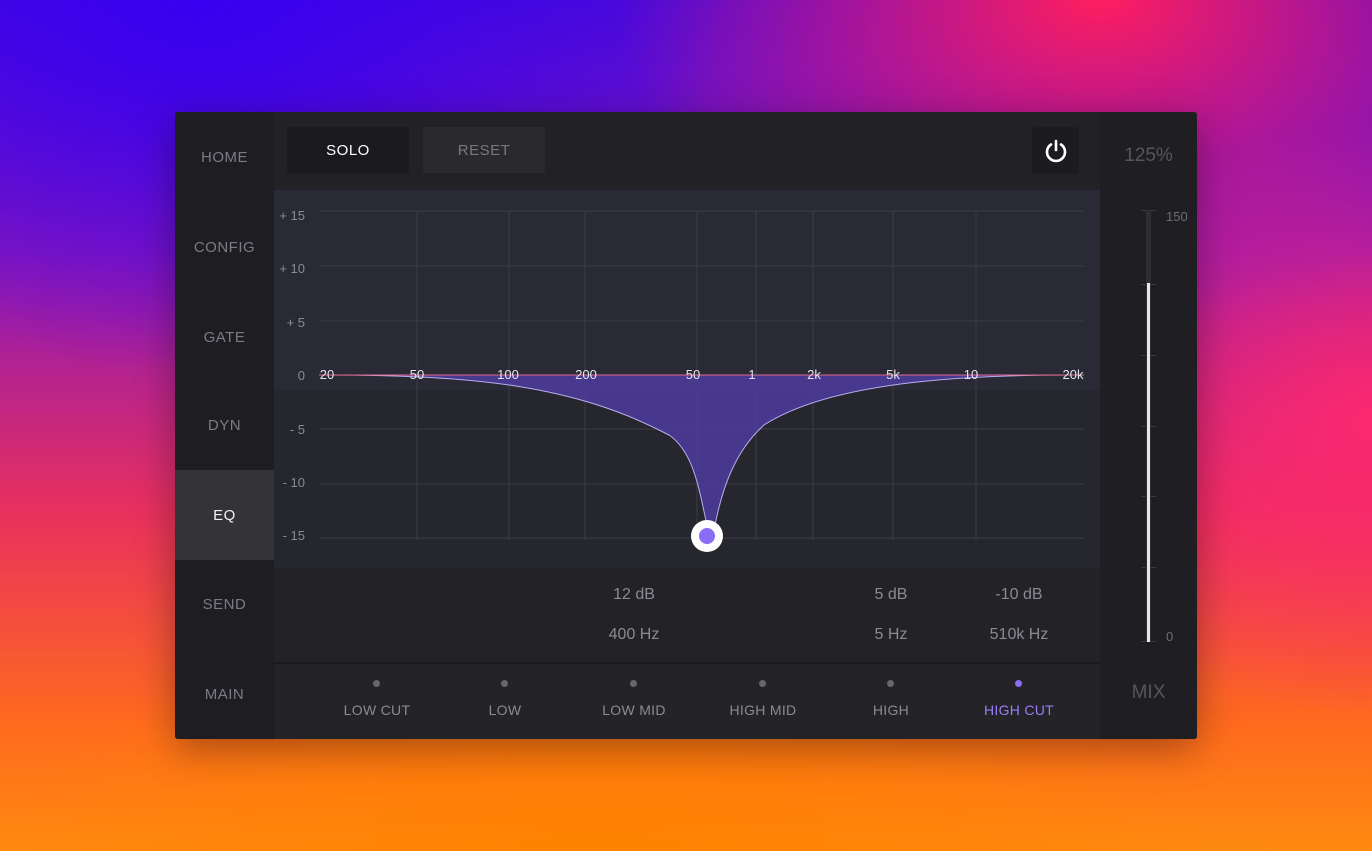 Image resolution: width=1372 pixels, height=851 pixels. Describe the element at coordinates (348, 150) in the screenshot. I see `solo-button: SOLO` at that location.